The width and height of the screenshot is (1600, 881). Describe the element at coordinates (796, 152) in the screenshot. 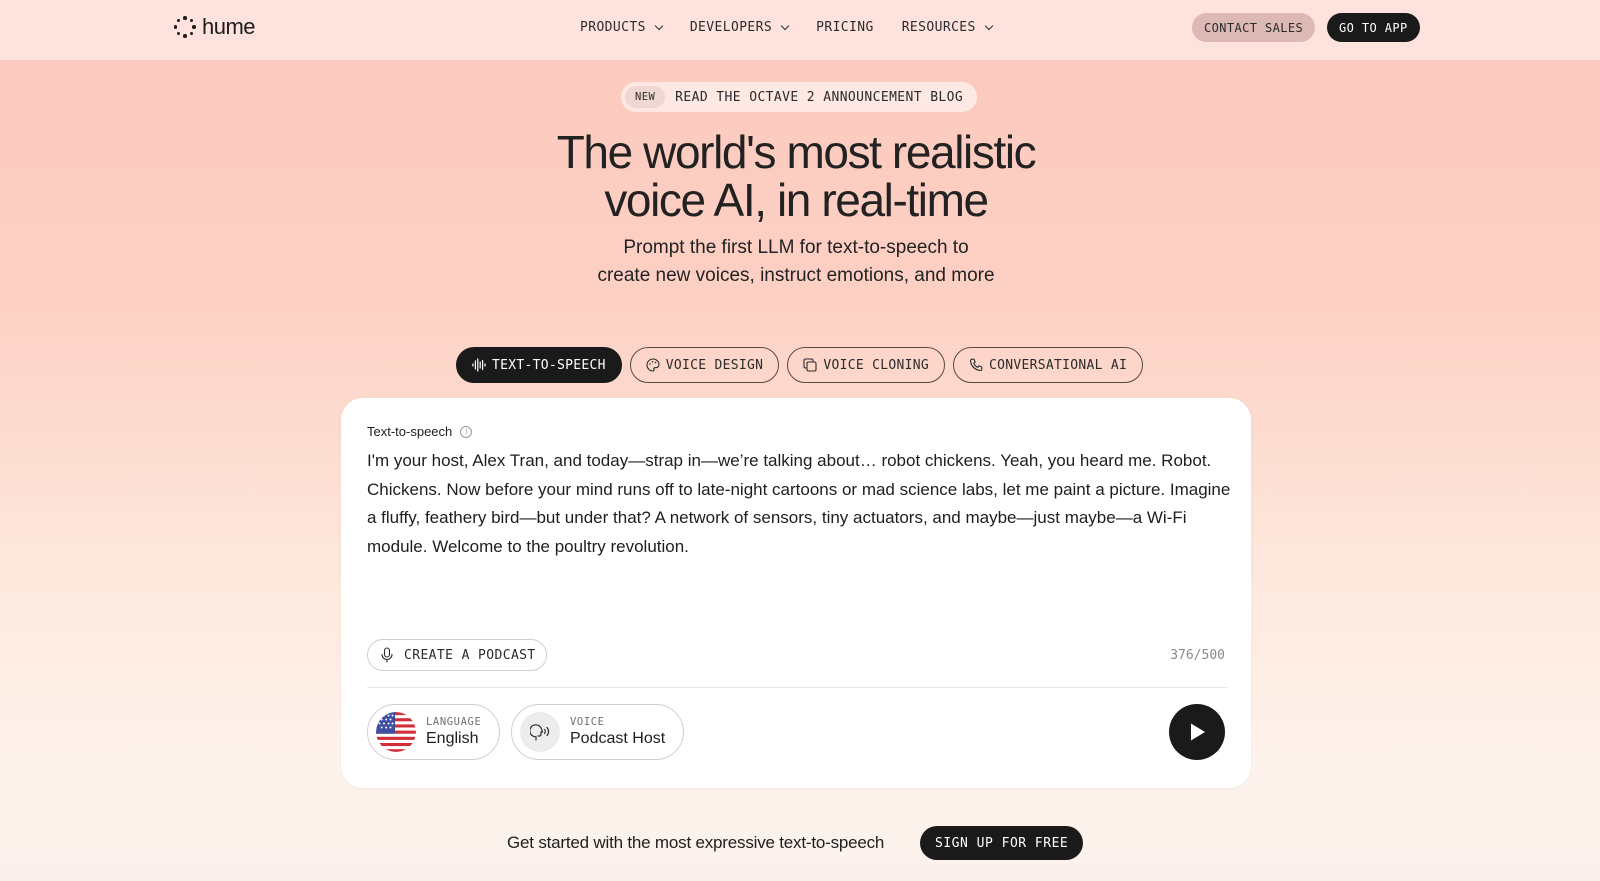

I see `hero-title-line-1: The world's most realistic` at that location.